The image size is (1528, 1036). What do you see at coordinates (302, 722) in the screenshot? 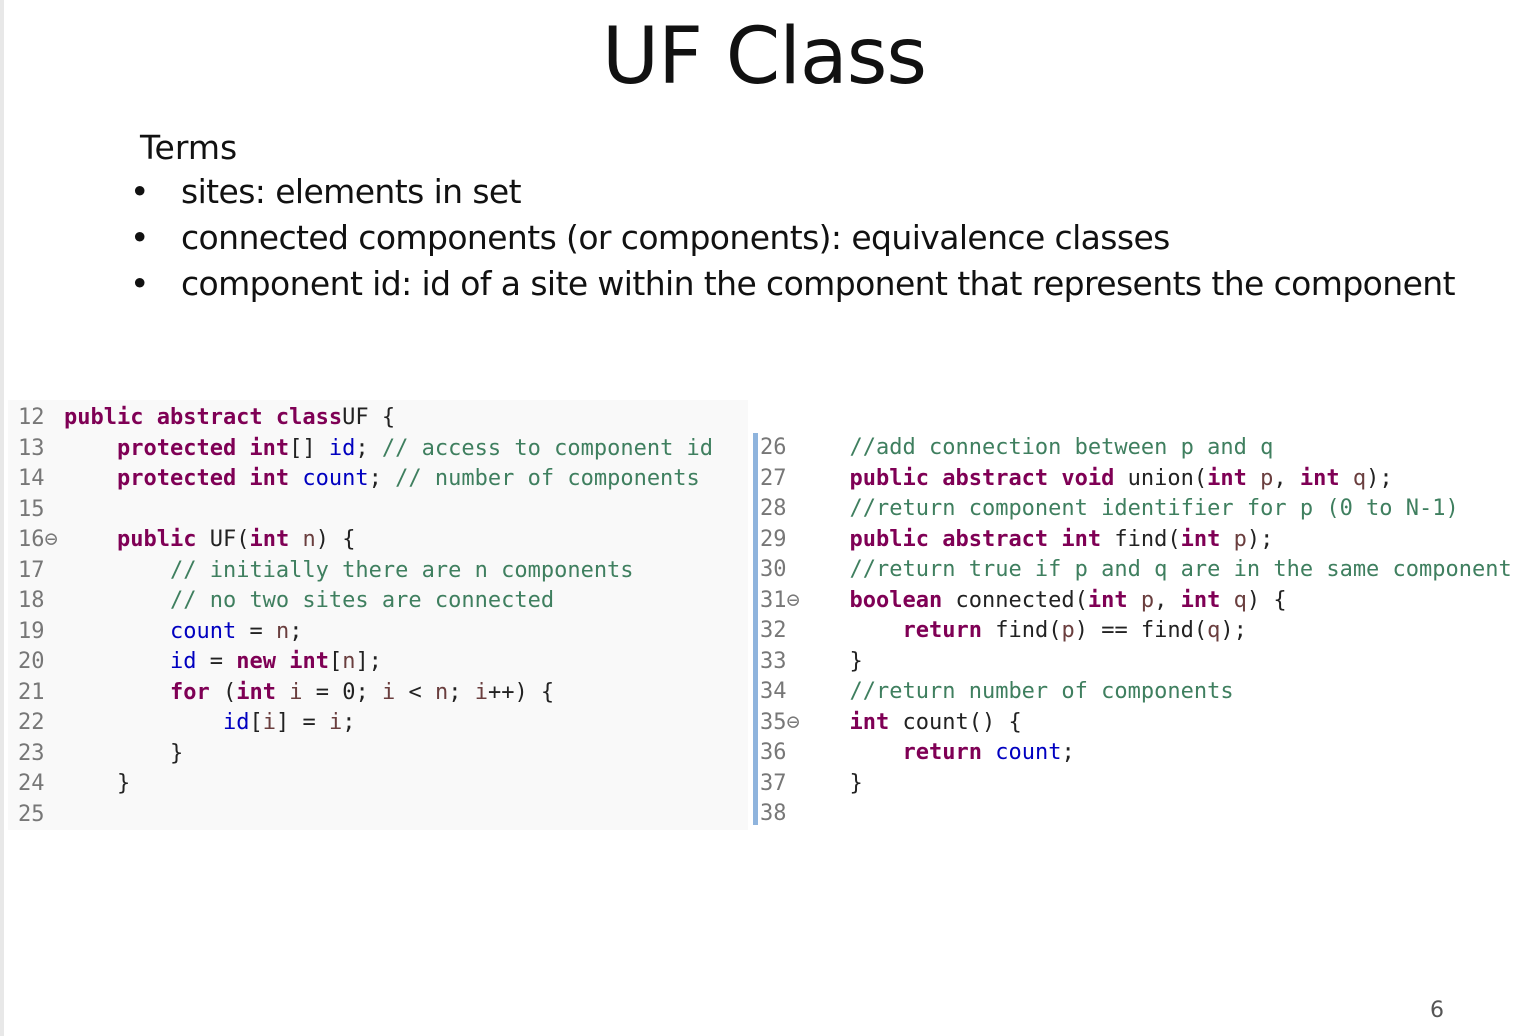
I see `code-token: ] =` at bounding box center [302, 722].